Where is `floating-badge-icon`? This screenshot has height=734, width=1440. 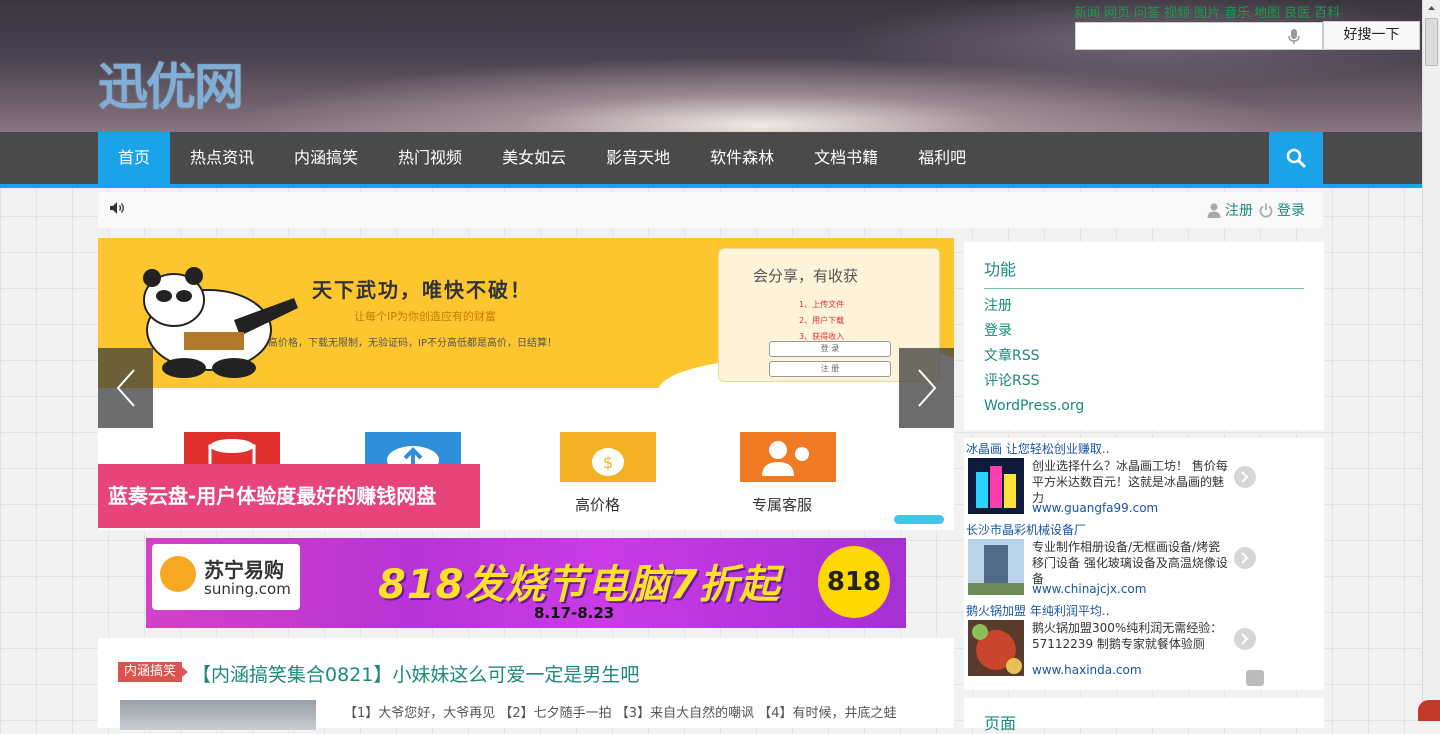
floating-badge-icon is located at coordinates (1429, 710).